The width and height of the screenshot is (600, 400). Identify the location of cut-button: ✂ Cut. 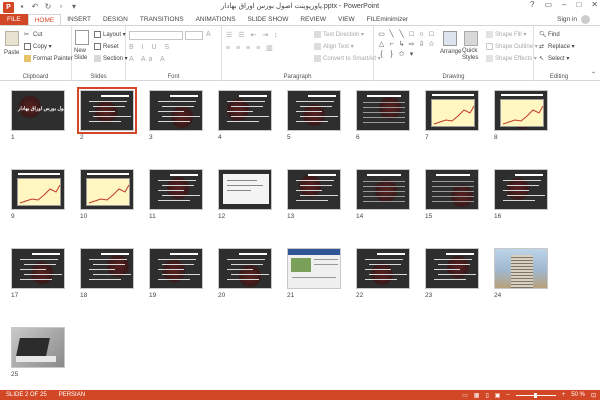
(33, 34).